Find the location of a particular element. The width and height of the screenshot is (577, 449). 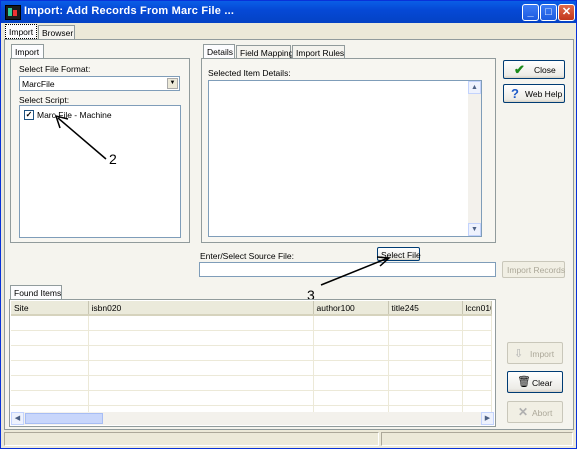

script-label: Select Script: is located at coordinates (44, 100).